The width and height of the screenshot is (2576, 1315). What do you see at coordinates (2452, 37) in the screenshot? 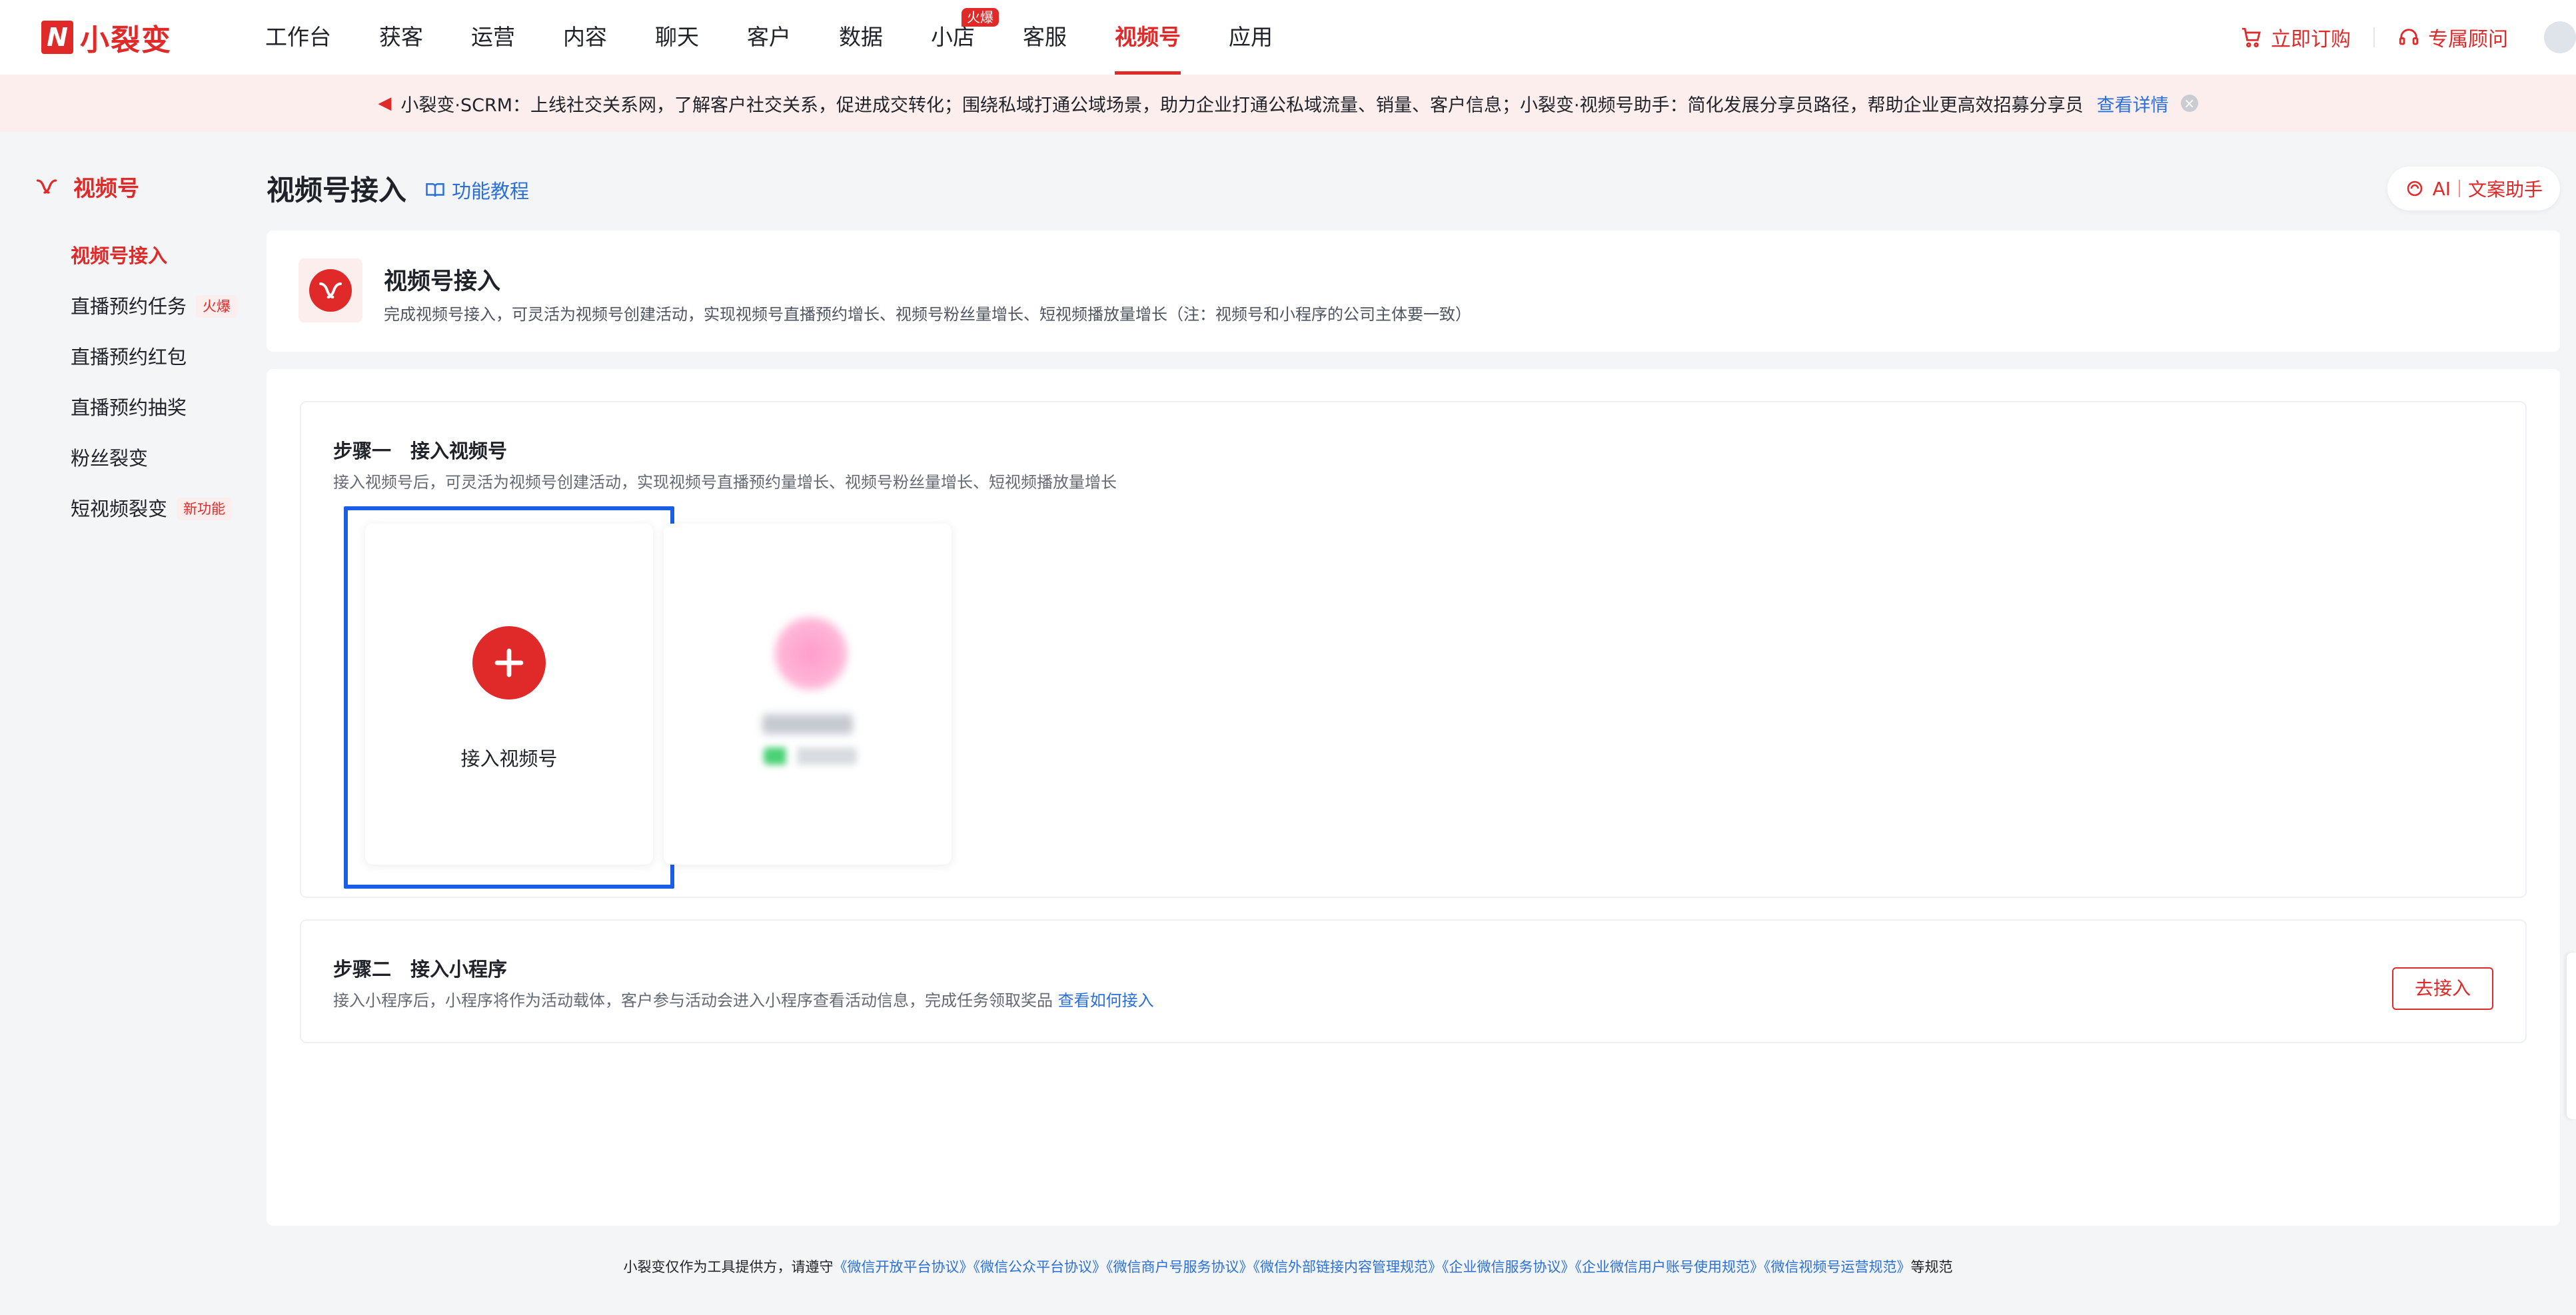
I see `advisor-link: 专属顾问` at bounding box center [2452, 37].